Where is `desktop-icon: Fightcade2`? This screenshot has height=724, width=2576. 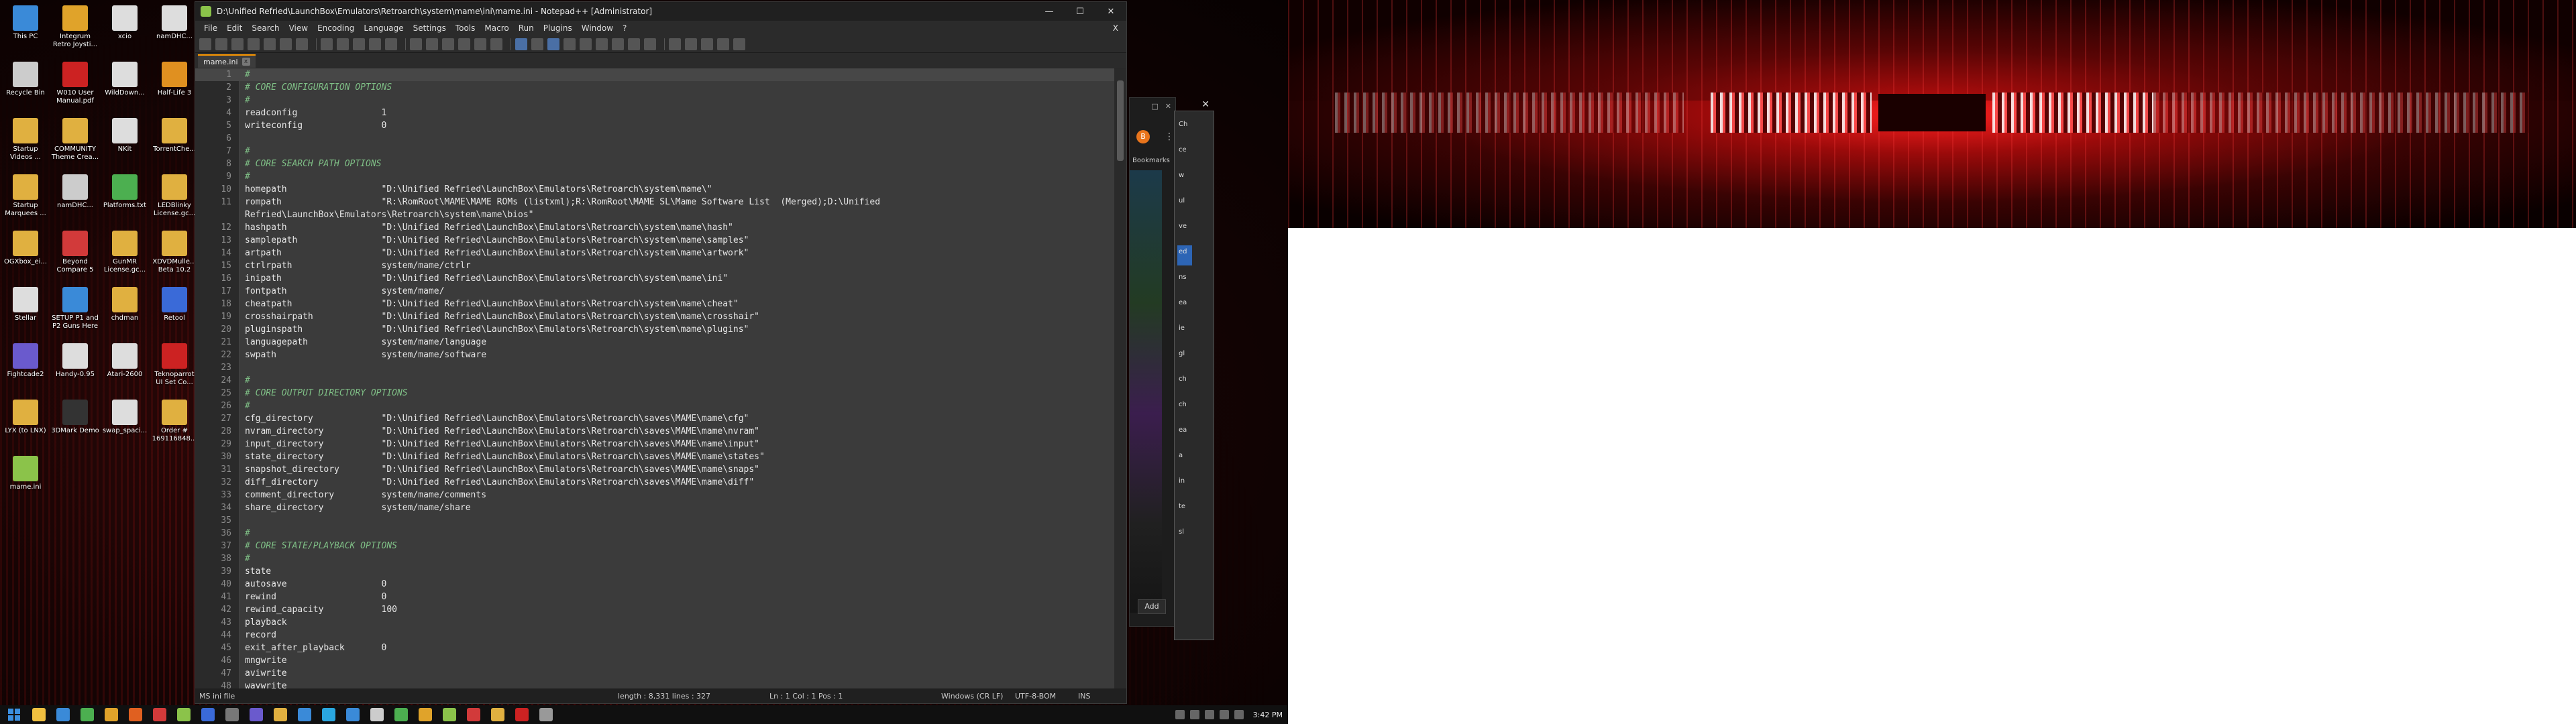 desktop-icon: Fightcade2 is located at coordinates (25, 361).